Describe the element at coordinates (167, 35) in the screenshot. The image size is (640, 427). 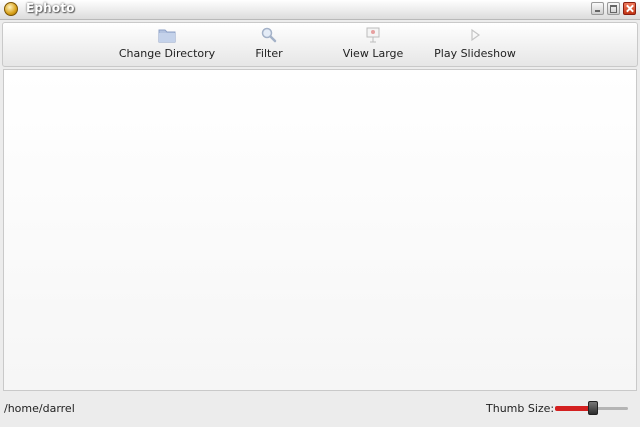
I see `folder-icon` at that location.